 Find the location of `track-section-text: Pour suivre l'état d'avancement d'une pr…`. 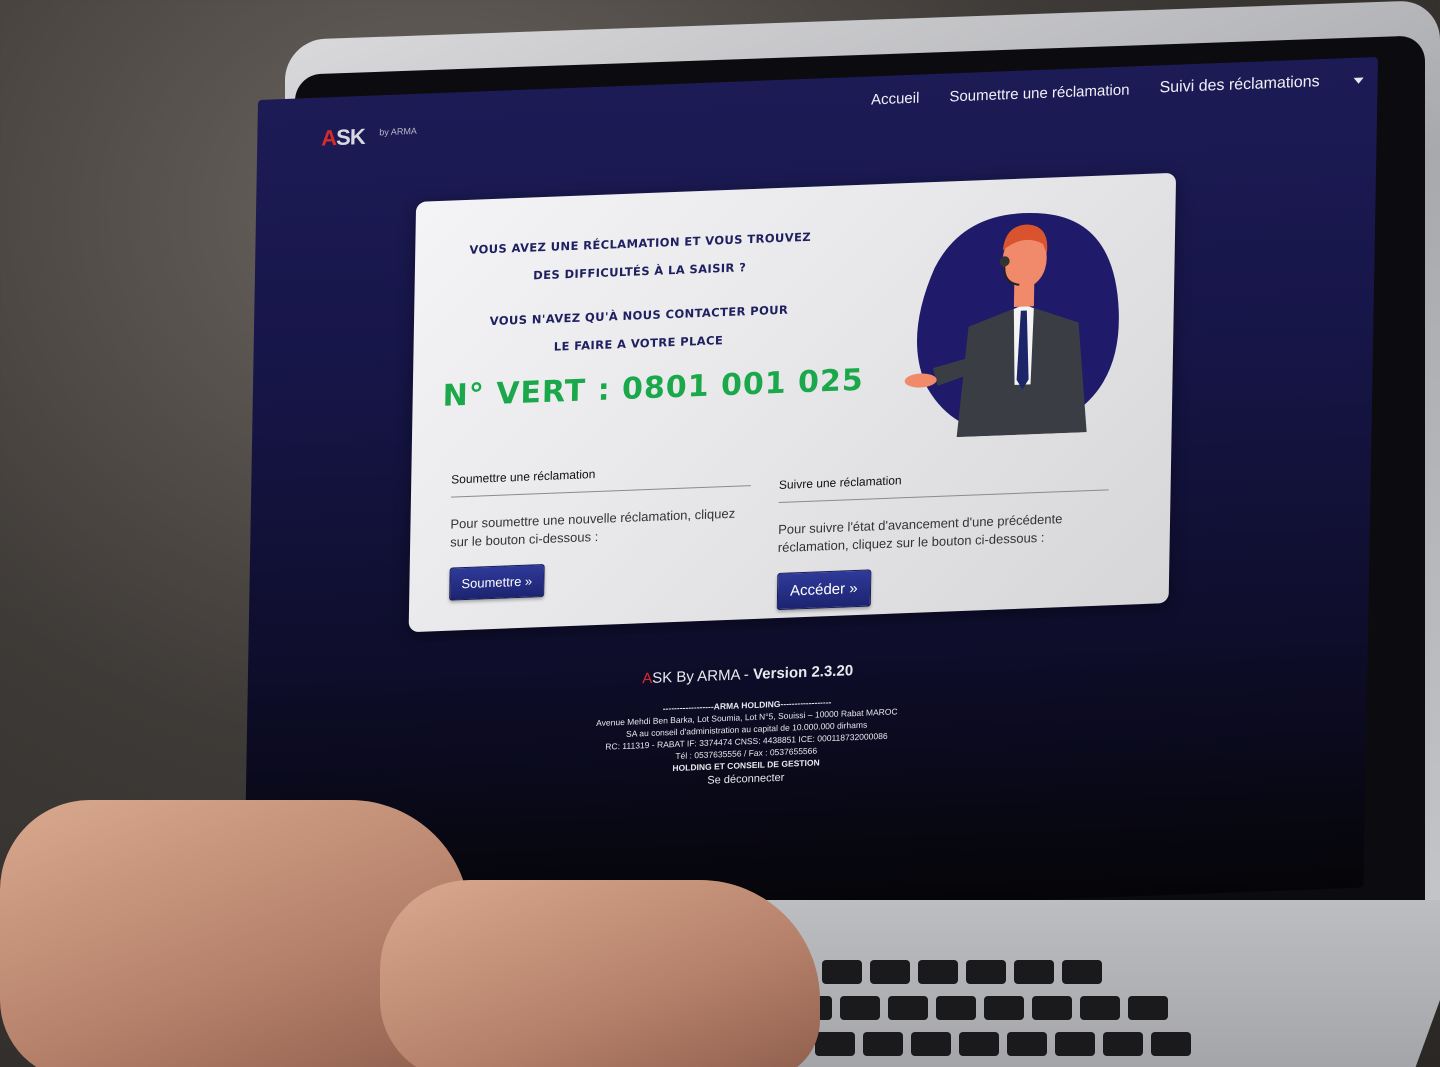

track-section-text: Pour suivre l'état d'avancement d'une pr… is located at coordinates (920, 533).